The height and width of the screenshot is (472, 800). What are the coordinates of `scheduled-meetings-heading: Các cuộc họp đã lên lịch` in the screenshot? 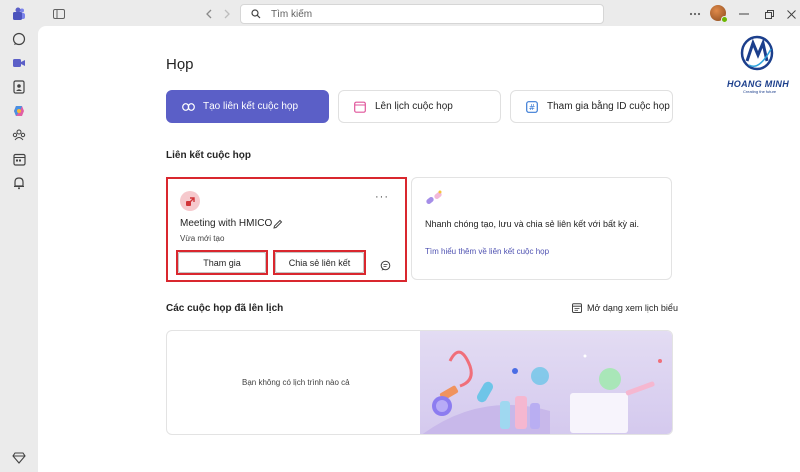 It's located at (225, 308).